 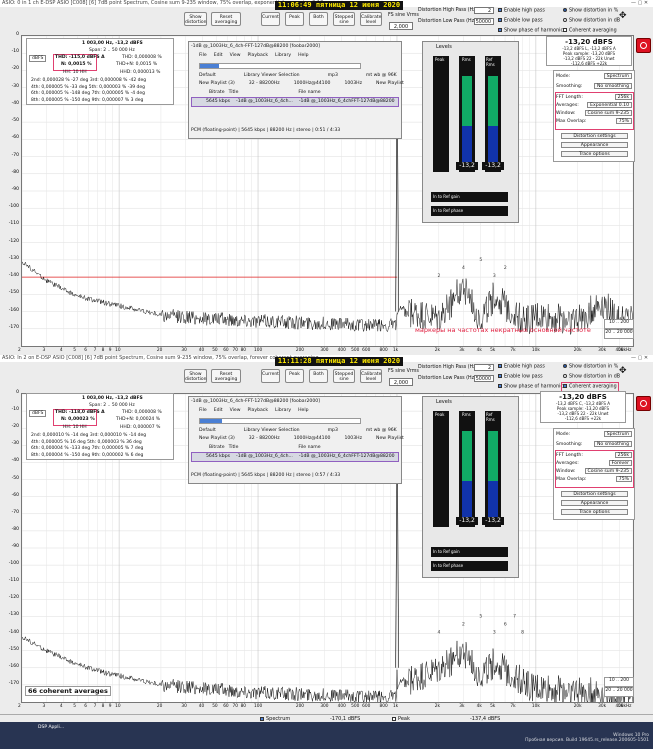 I want to click on x-tick-label: 100, so click(x=258, y=706).